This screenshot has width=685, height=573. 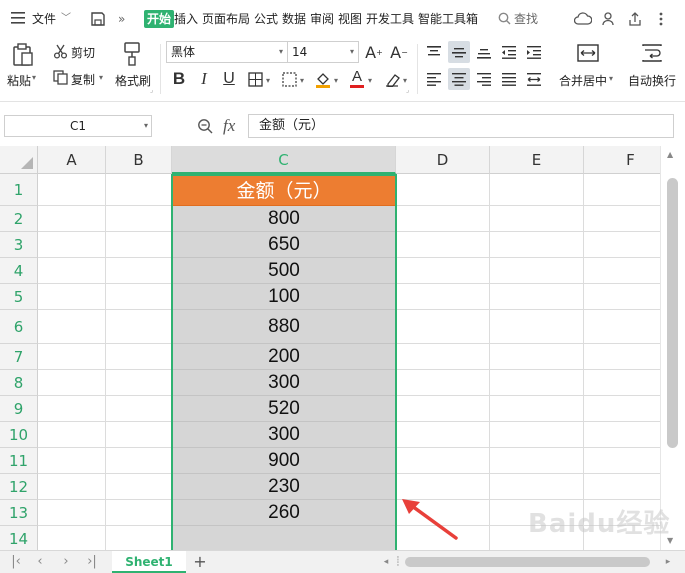 What do you see at coordinates (323, 52) in the screenshot?
I see `font-size-select: 14 ▾` at bounding box center [323, 52].